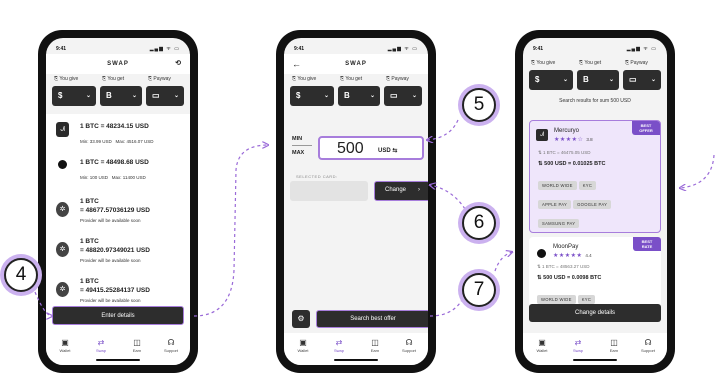 The image size is (720, 391). Describe the element at coordinates (159, 79) in the screenshot. I see `payway-label: ⎘ Payway` at that location.